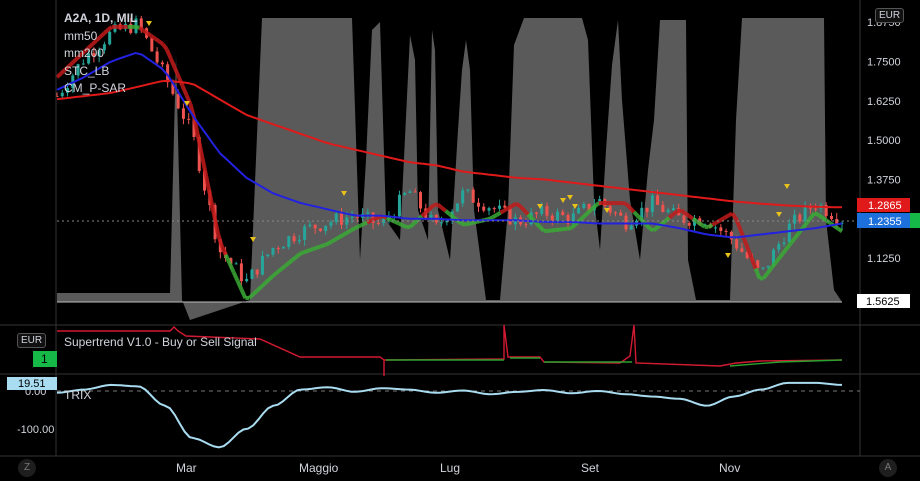  I want to click on currency-button: EUR, so click(890, 15).